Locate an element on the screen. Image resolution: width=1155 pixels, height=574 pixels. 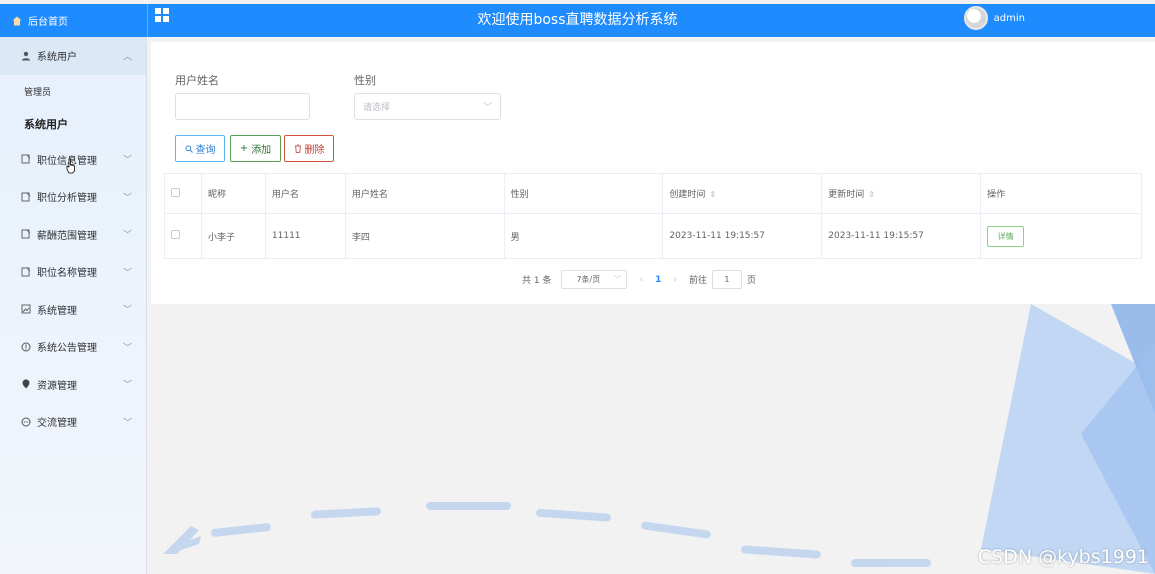
cell-username: 11111 is located at coordinates (305, 236).